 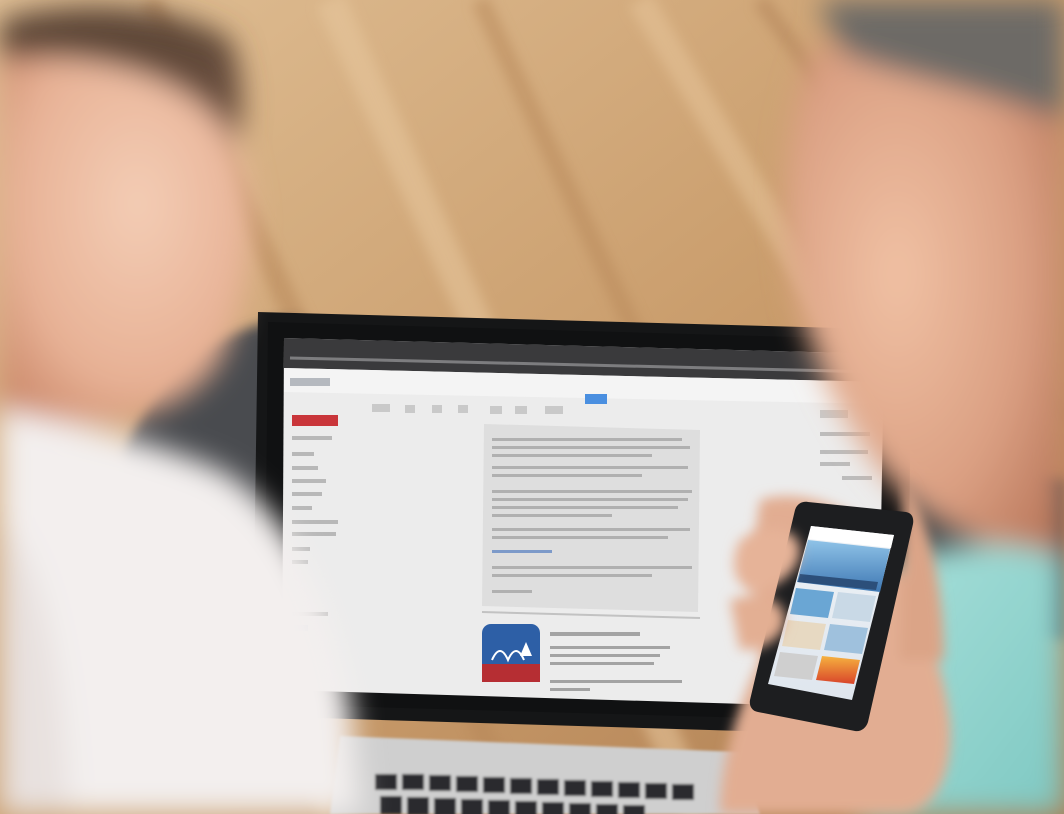 I want to click on app-tile-icon, so click(x=511, y=653).